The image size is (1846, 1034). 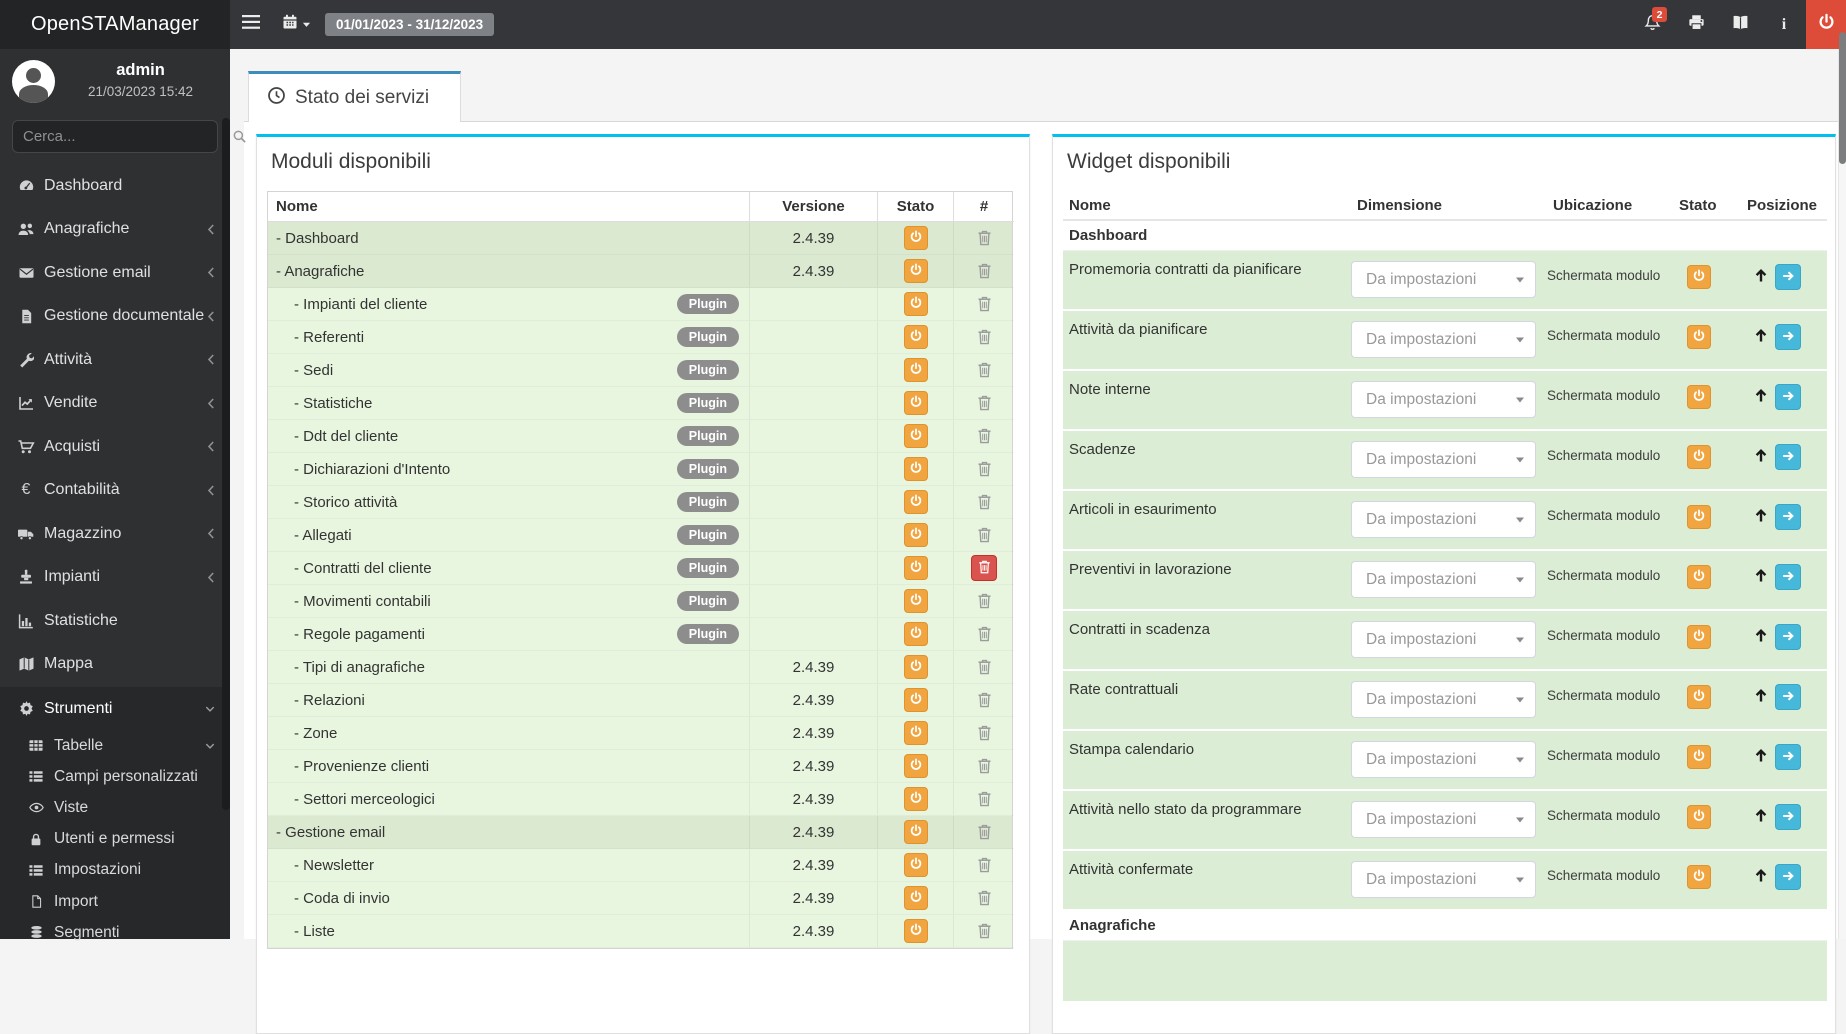 What do you see at coordinates (115, 404) in the screenshot?
I see `sidebar-item-vendite: Vendite` at bounding box center [115, 404].